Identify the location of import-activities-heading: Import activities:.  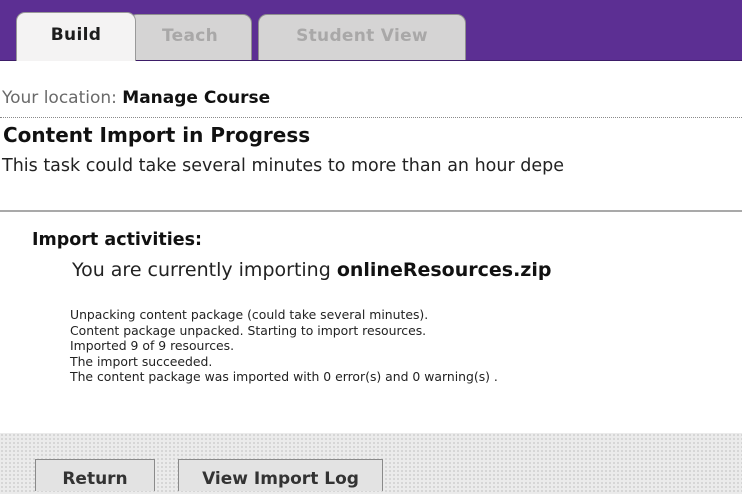
(117, 240).